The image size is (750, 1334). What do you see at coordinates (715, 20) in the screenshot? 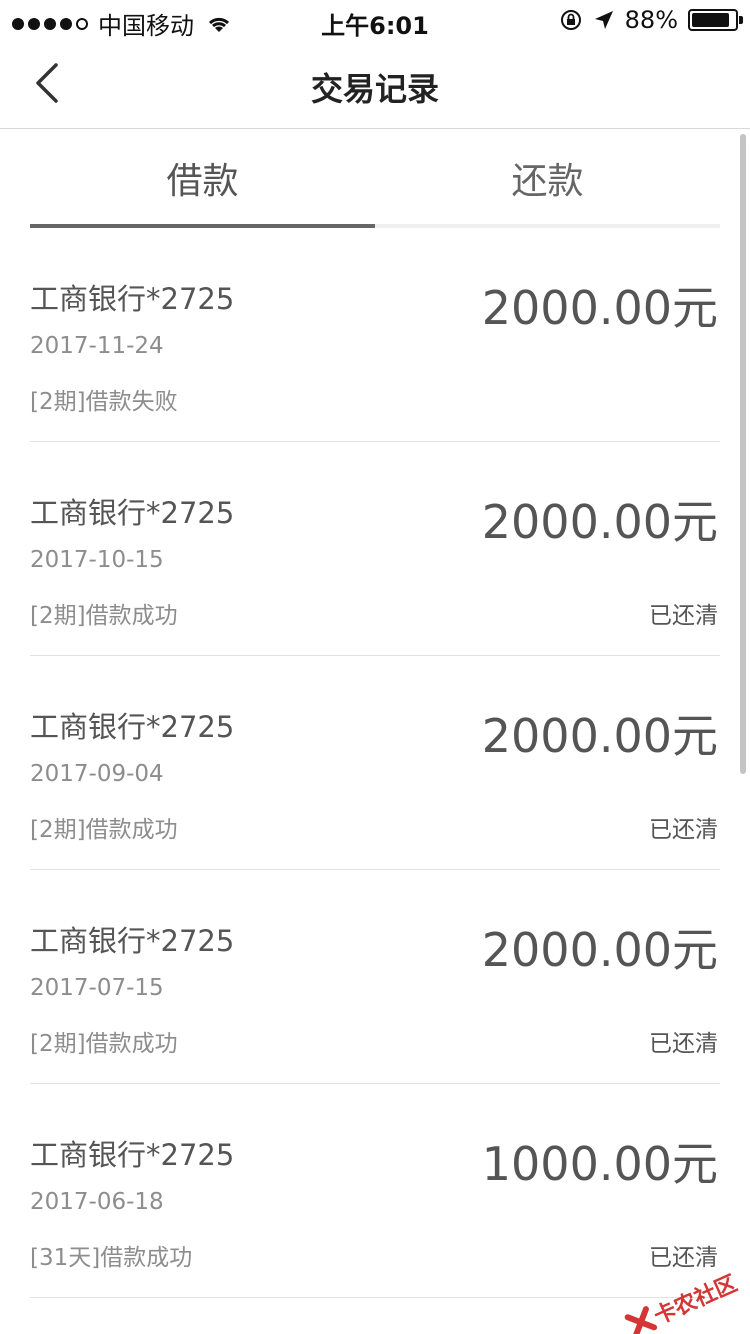
I see `battery-icon` at bounding box center [715, 20].